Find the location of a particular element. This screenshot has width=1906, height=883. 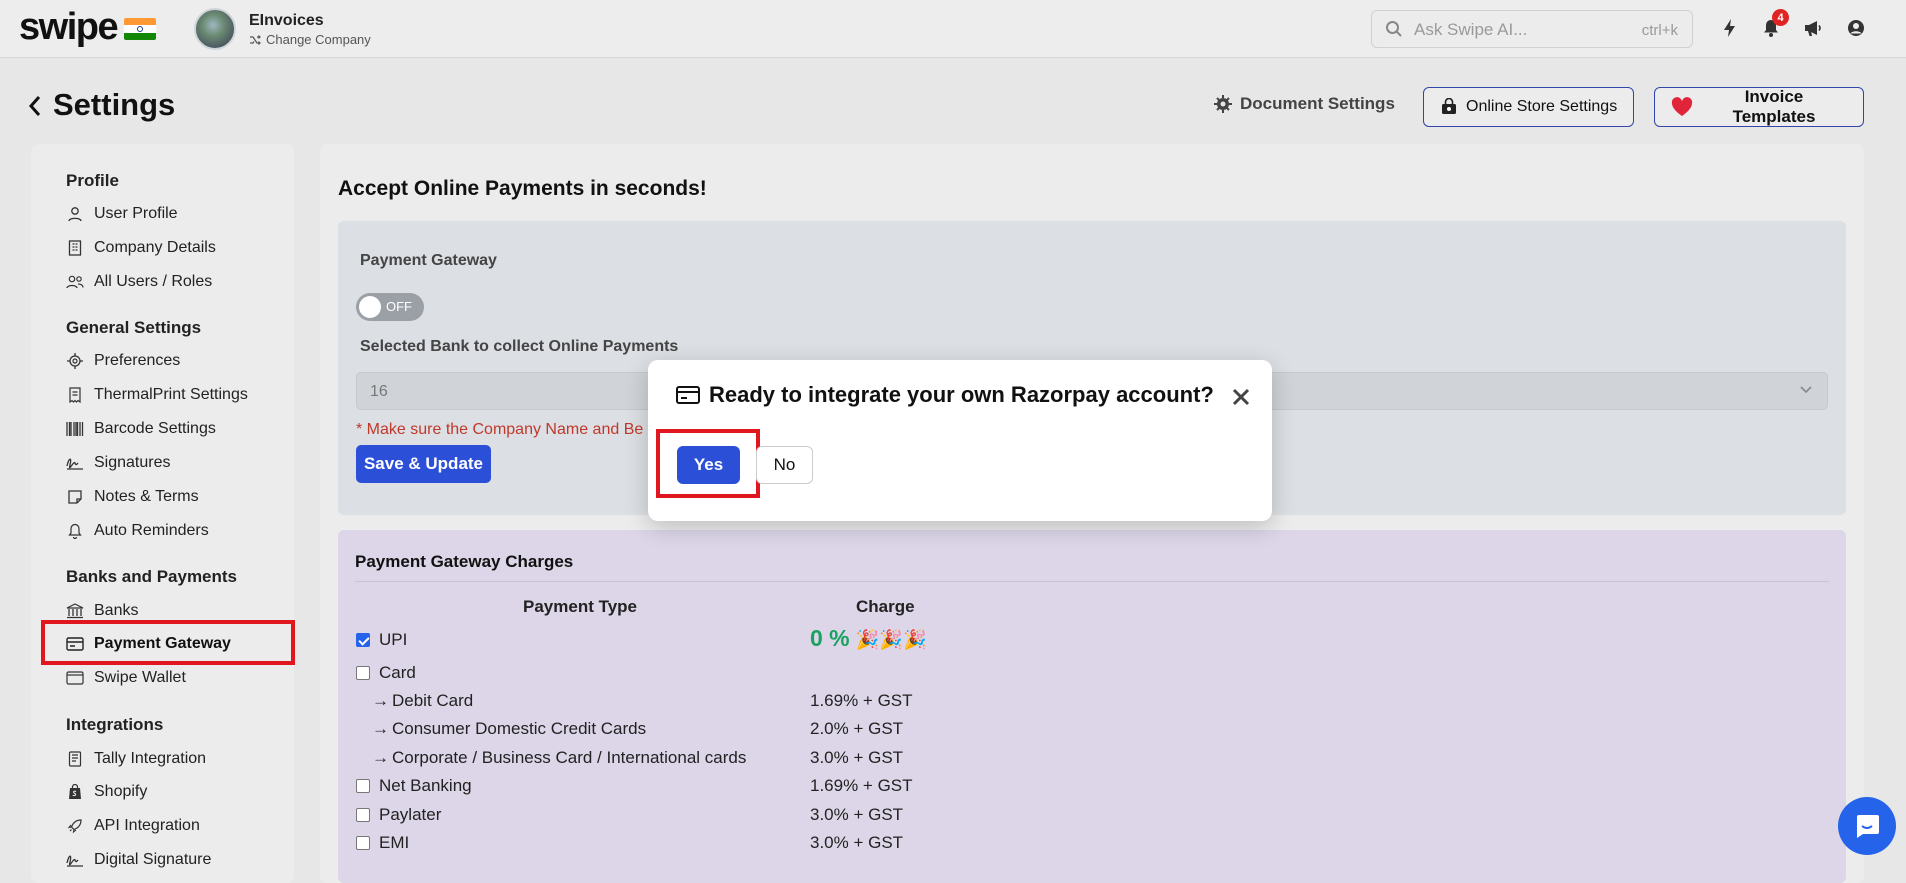

top-bar: swipe EInvoices Change Company ctrl+k 4 is located at coordinates (953, 29).